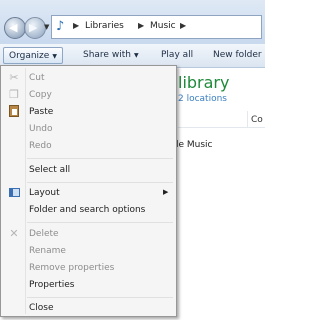 Image resolution: width=320 pixels, height=320 pixels. Describe the element at coordinates (41, 129) in the screenshot. I see `menu-item-label: Undo` at that location.